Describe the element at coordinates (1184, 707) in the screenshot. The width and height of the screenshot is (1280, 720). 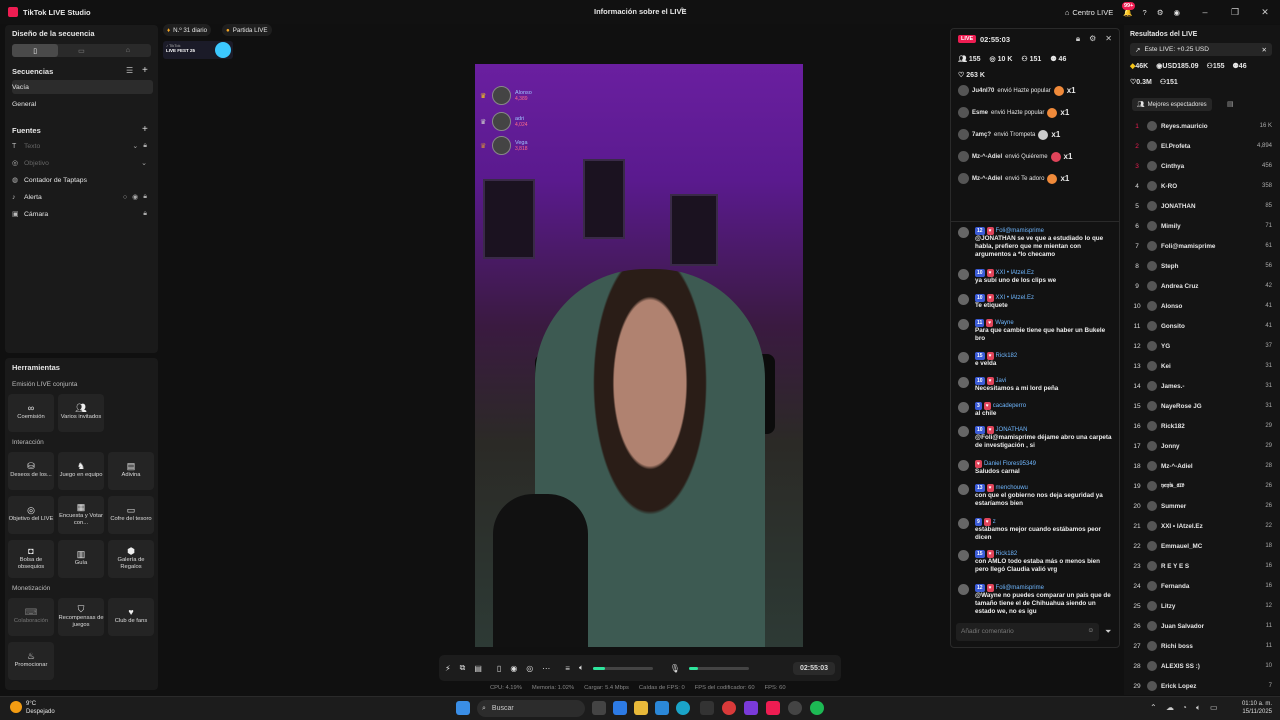
I see `wifi-icon: ◔` at that location.